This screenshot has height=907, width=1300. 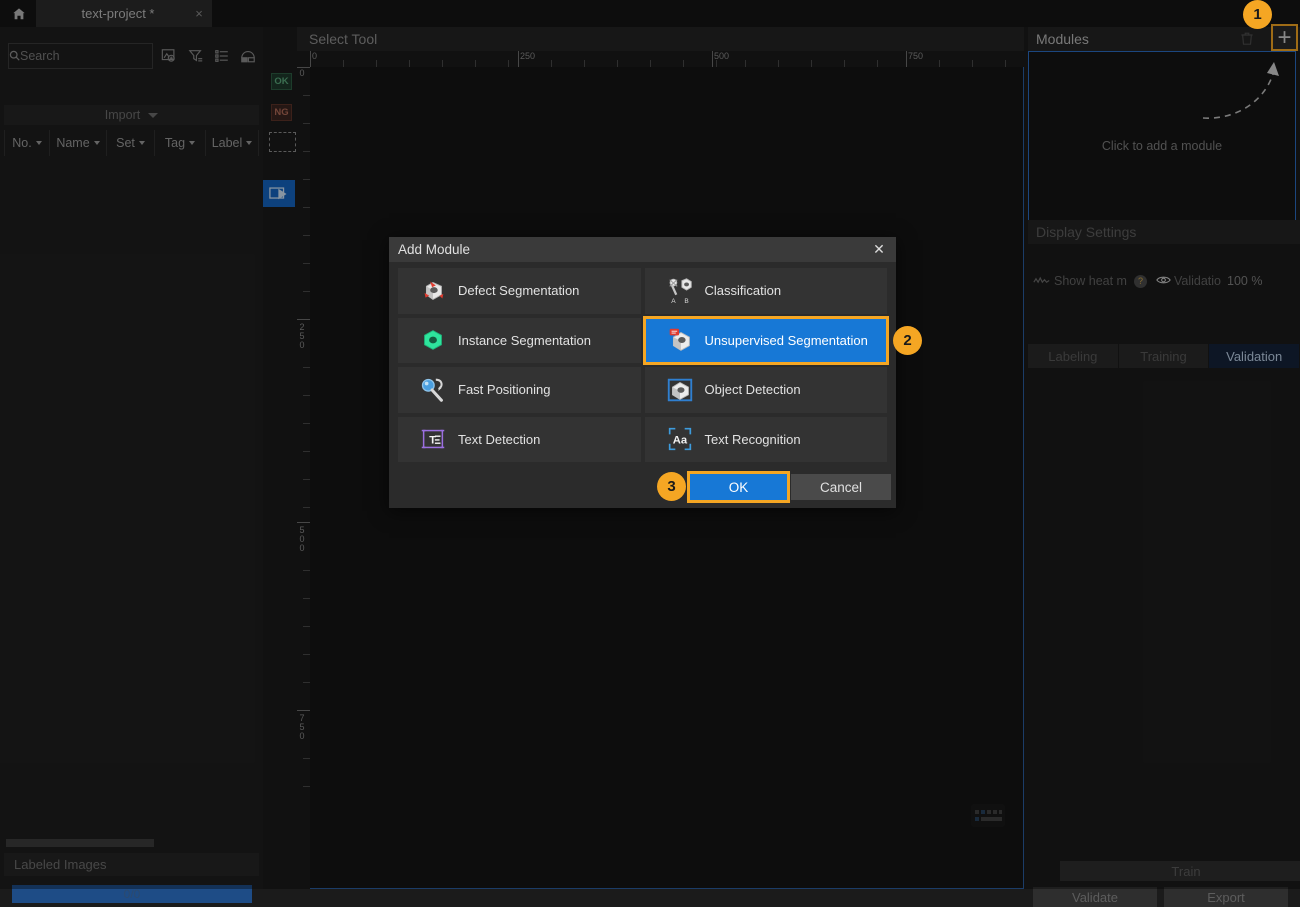 I want to click on module-option-text-recognition: Aa Text Recognition, so click(x=765, y=439).